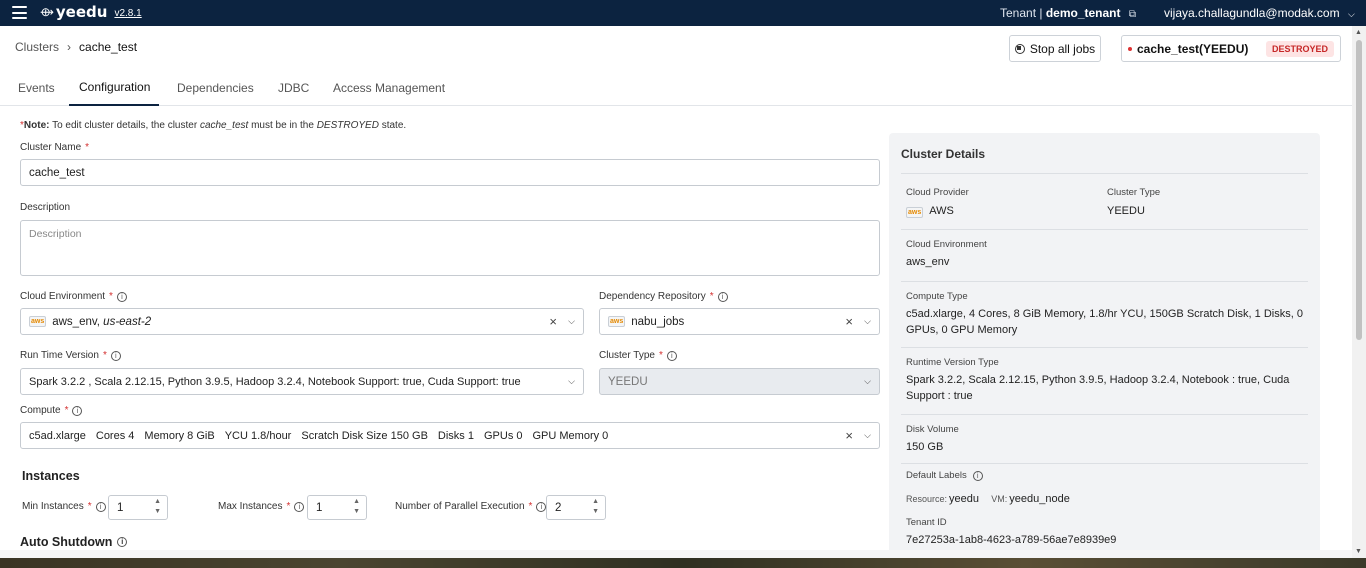 The image size is (1366, 568). Describe the element at coordinates (928, 262) in the screenshot. I see `cloud-env-detail-value: aws_env` at that location.